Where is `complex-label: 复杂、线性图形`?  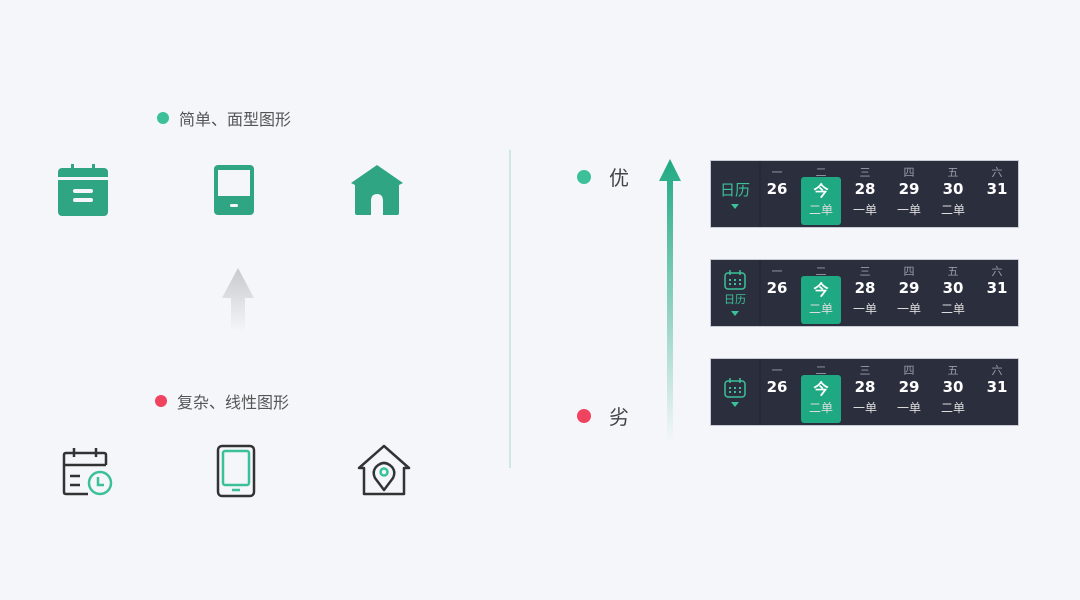 complex-label: 复杂、线性图形 is located at coordinates (233, 402).